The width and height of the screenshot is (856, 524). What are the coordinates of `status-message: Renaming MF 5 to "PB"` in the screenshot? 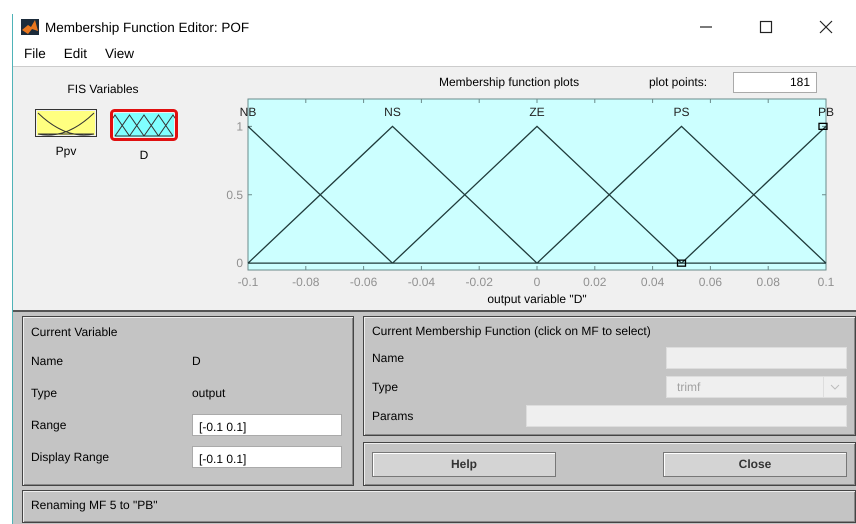 It's located at (94, 505).